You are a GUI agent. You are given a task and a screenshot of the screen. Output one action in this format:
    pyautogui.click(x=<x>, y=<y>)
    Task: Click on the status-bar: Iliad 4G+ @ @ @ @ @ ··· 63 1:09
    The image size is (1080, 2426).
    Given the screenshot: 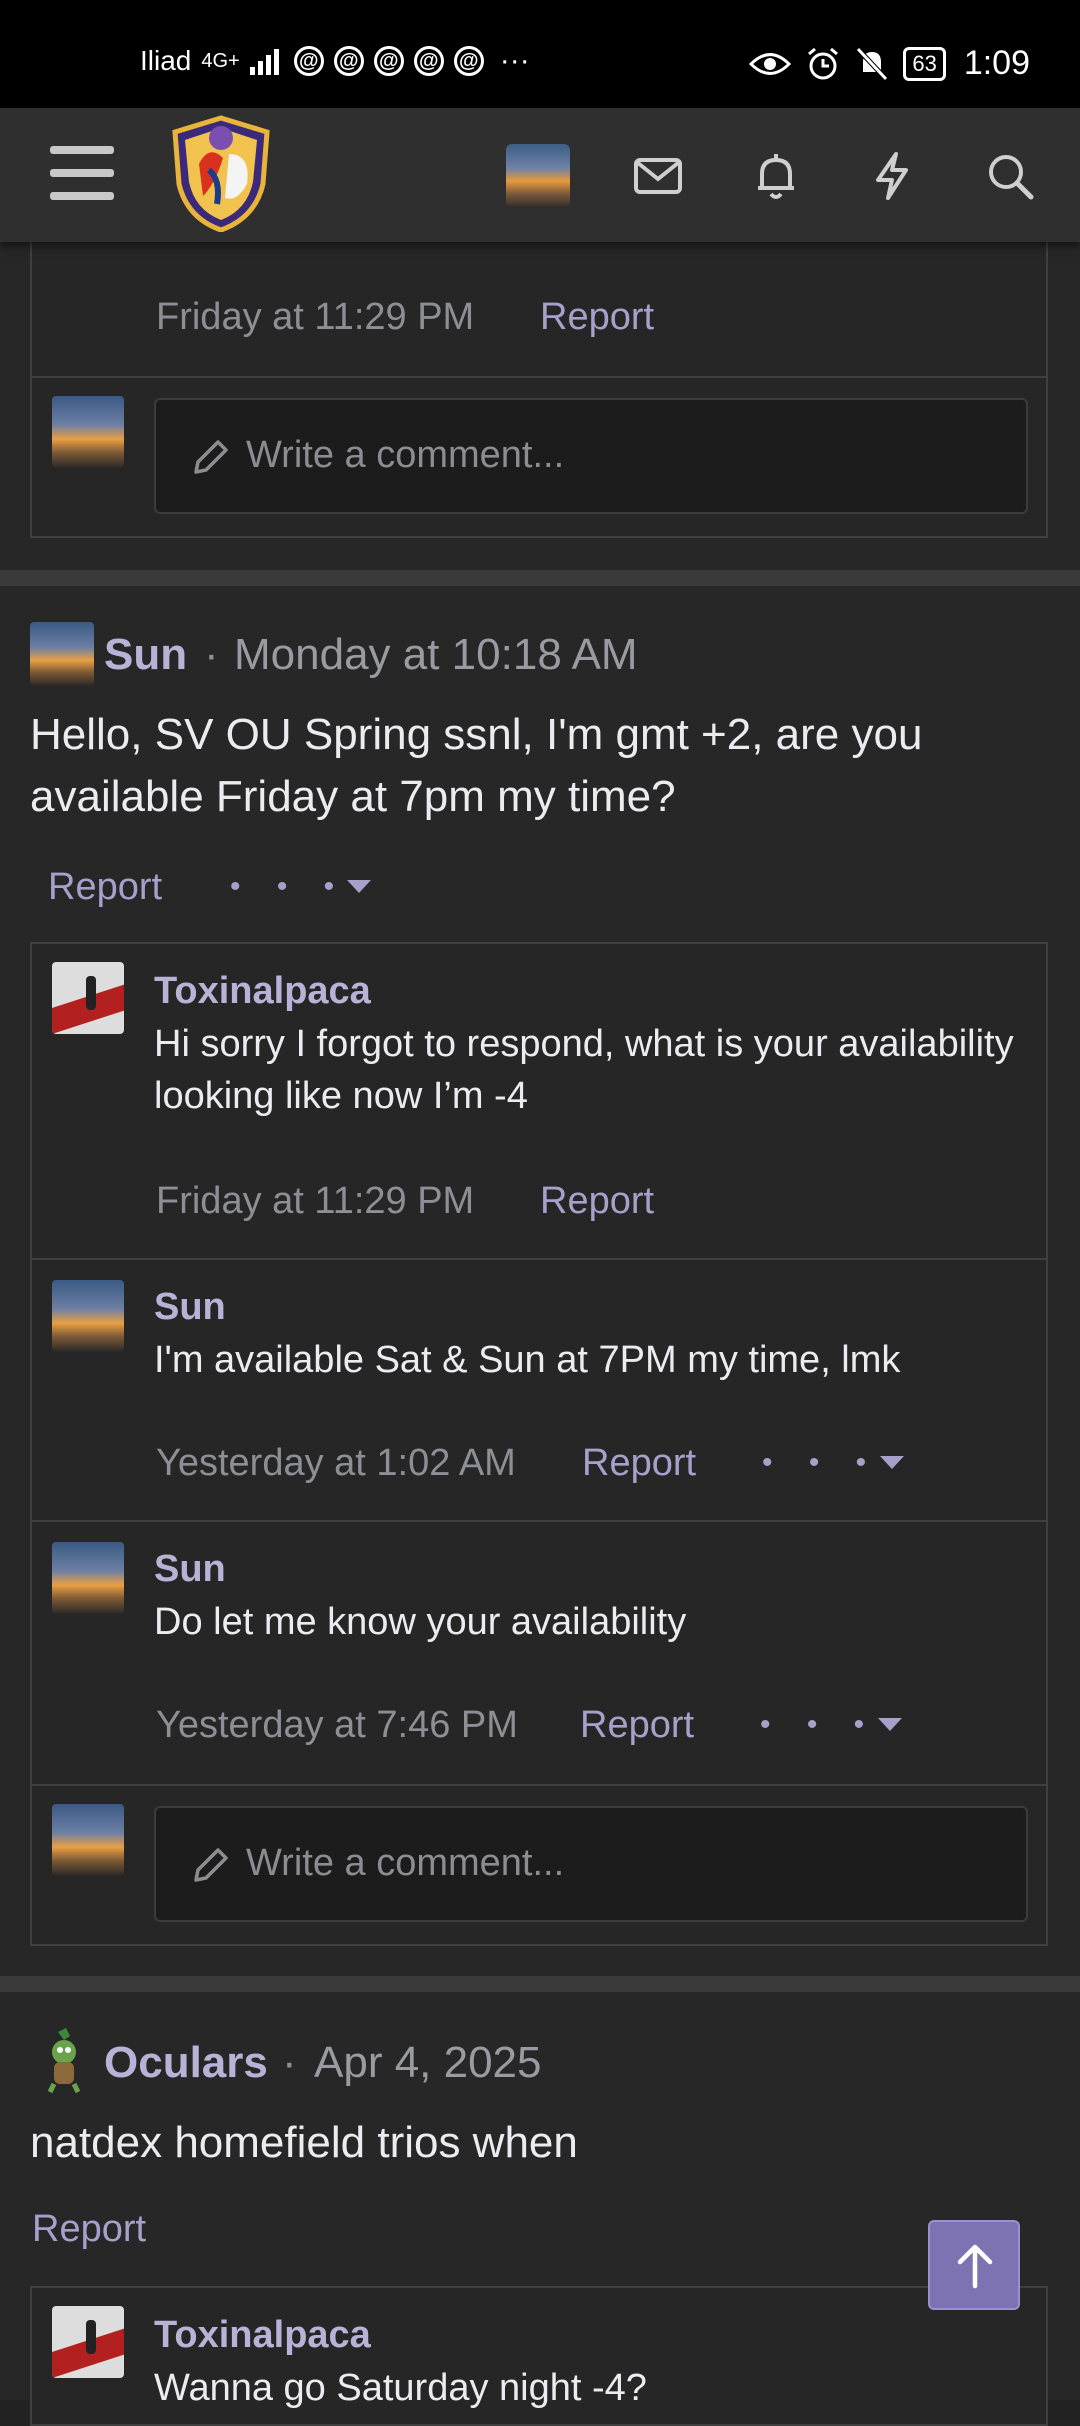 What is the action you would take?
    pyautogui.click(x=540, y=54)
    